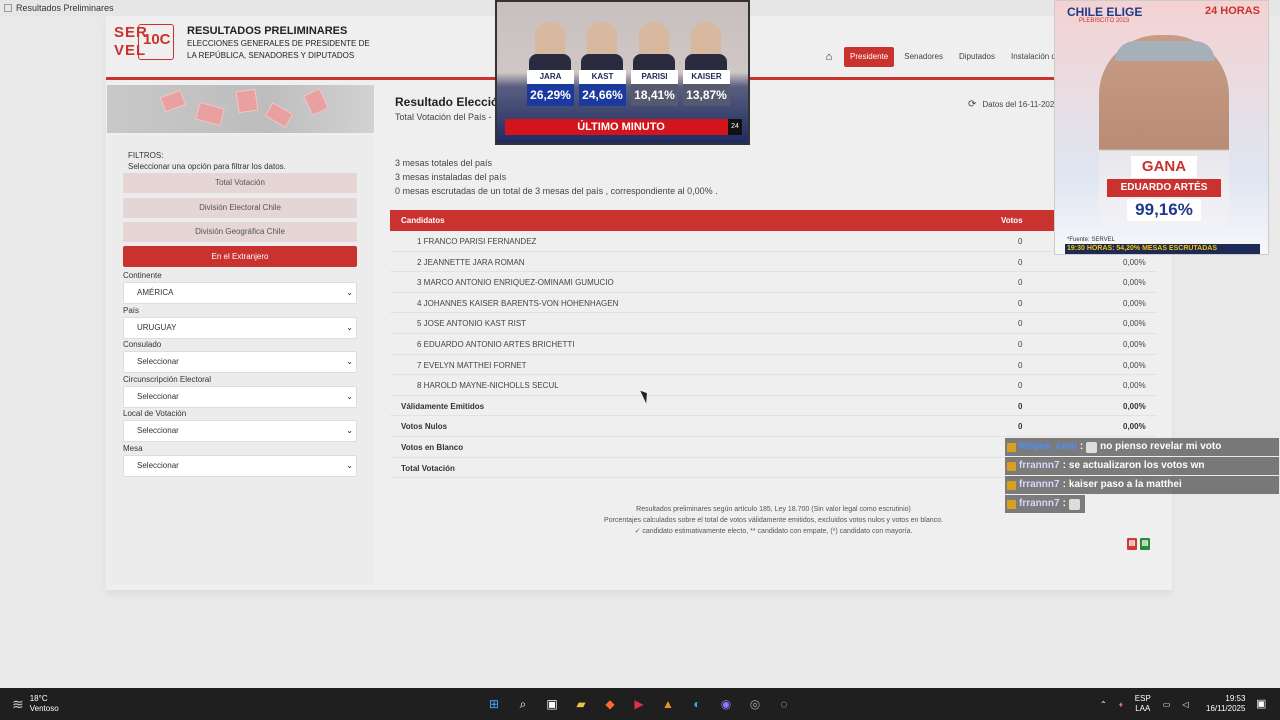 The width and height of the screenshot is (1280, 720). What do you see at coordinates (668, 704) in the screenshot?
I see `app-a-icon: ▲` at bounding box center [668, 704].